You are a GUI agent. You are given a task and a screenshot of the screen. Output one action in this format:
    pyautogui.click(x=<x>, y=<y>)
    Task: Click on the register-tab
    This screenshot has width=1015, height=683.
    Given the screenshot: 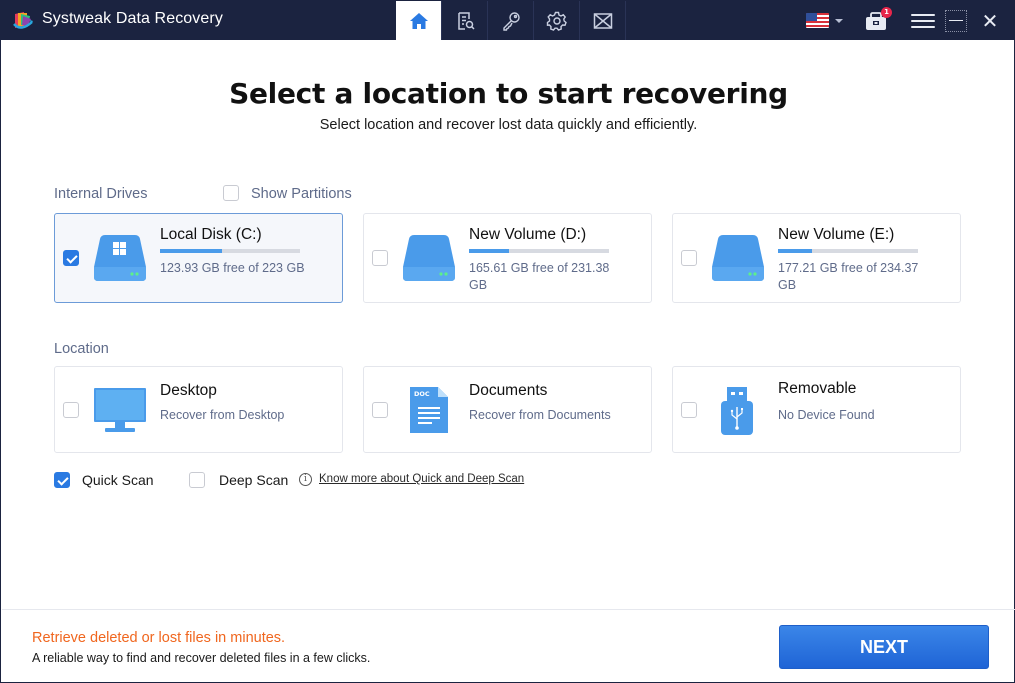 What is the action you would take?
    pyautogui.click(x=511, y=20)
    